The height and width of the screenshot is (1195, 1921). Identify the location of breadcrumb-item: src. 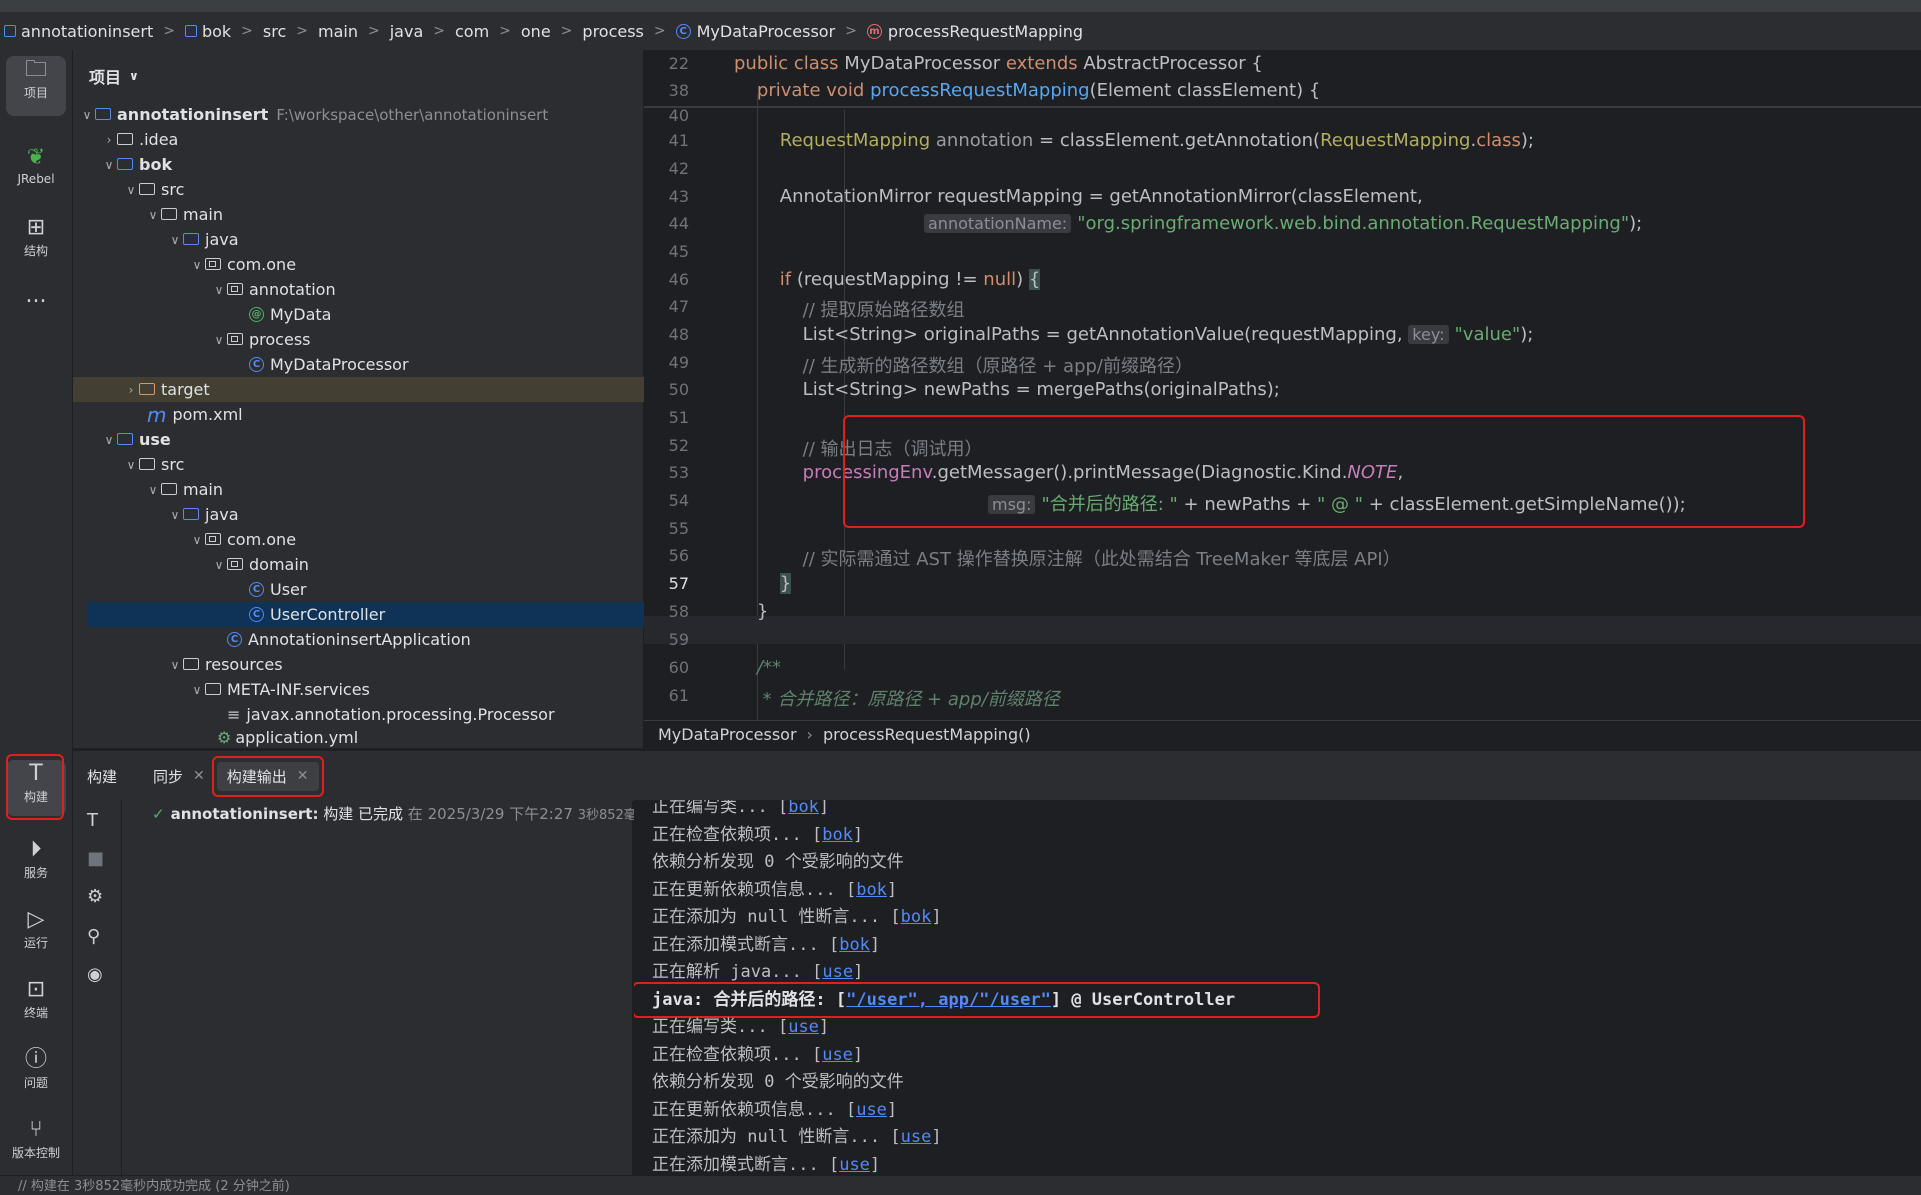
(274, 31).